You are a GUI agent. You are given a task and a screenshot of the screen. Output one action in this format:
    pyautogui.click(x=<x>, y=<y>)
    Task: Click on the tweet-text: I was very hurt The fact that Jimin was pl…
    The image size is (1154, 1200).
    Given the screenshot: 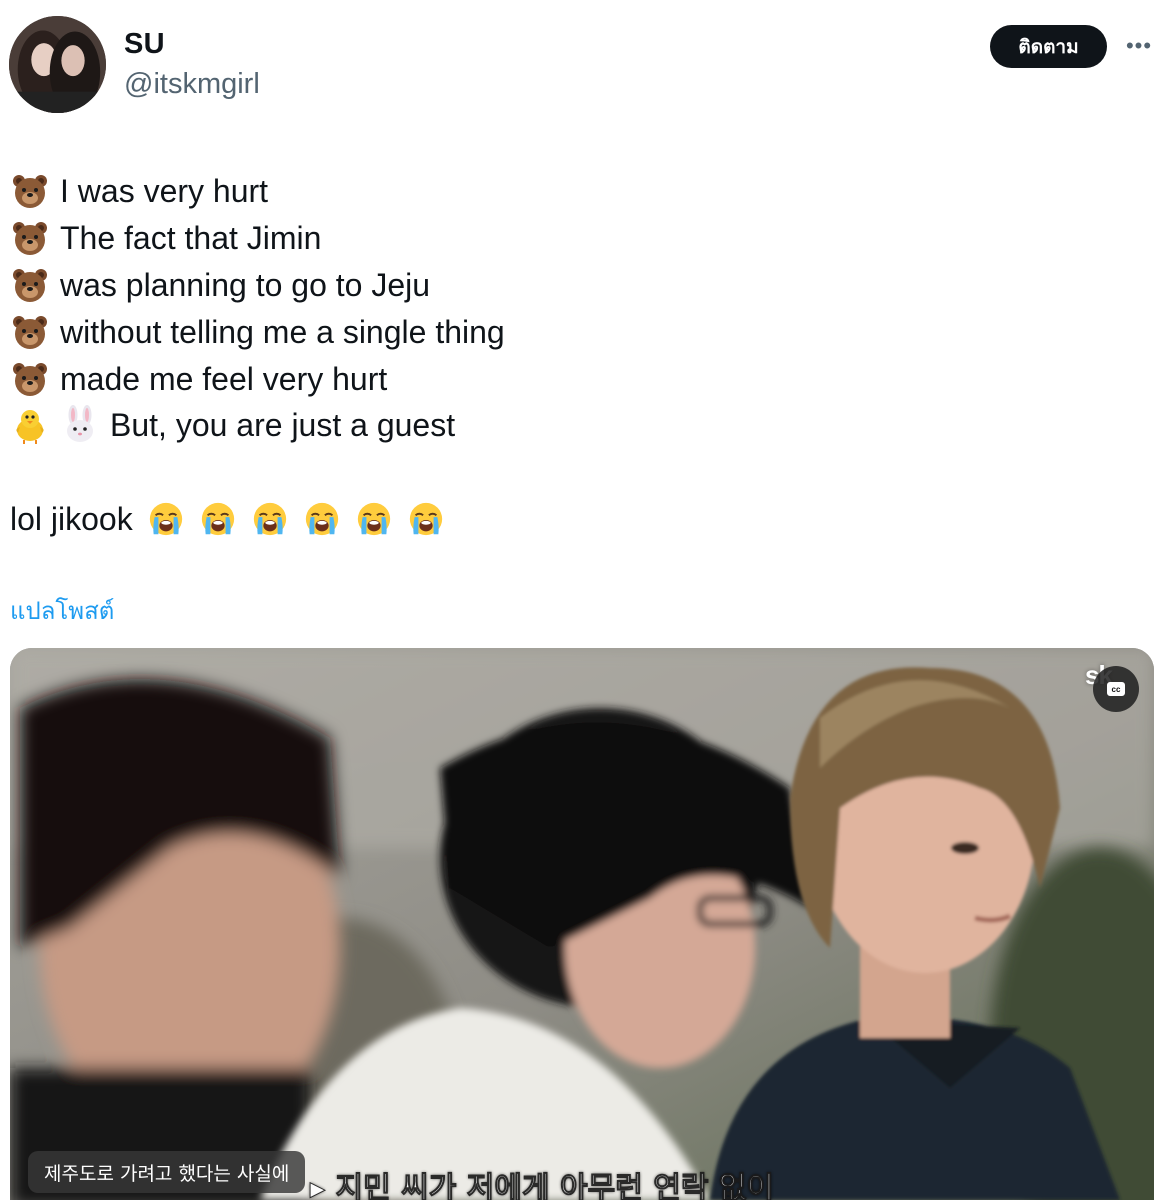 What is the action you would take?
    pyautogui.click(x=360, y=308)
    